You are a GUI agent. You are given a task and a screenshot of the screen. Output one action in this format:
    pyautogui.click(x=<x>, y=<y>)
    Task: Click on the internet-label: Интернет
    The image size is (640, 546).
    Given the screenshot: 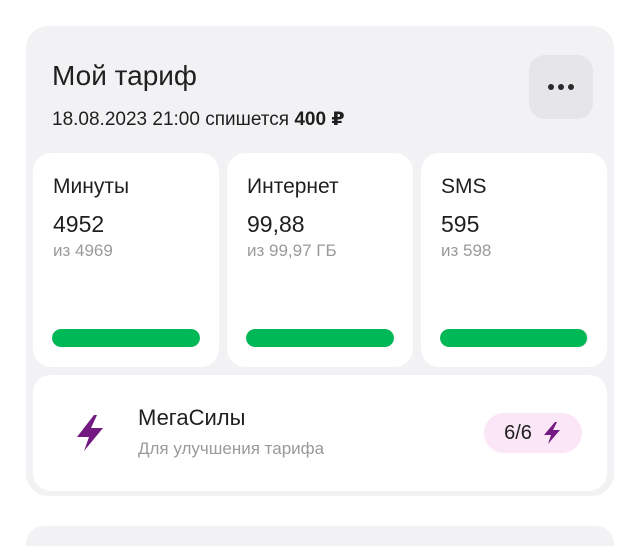 What is the action you would take?
    pyautogui.click(x=293, y=186)
    